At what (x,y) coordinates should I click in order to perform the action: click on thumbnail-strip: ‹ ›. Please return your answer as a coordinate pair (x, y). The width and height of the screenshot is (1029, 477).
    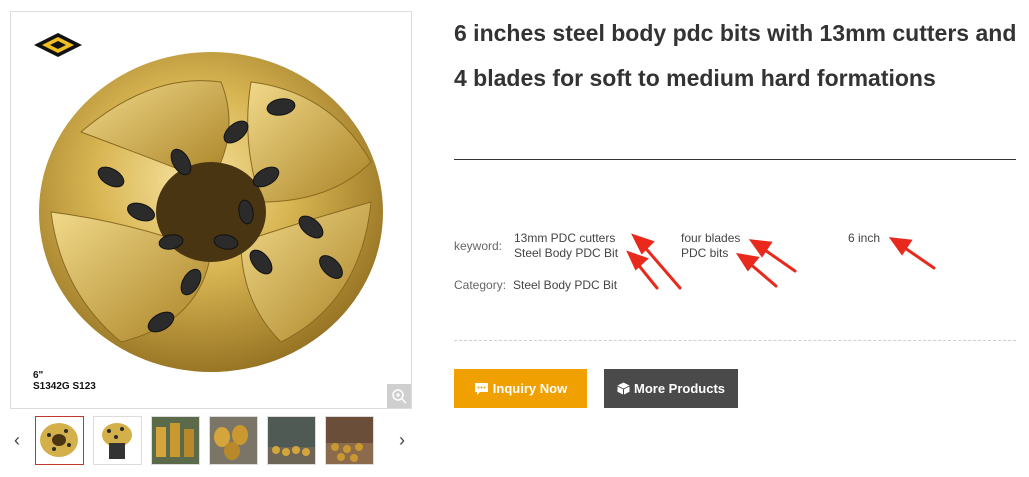
    Looking at the image, I should click on (210, 441).